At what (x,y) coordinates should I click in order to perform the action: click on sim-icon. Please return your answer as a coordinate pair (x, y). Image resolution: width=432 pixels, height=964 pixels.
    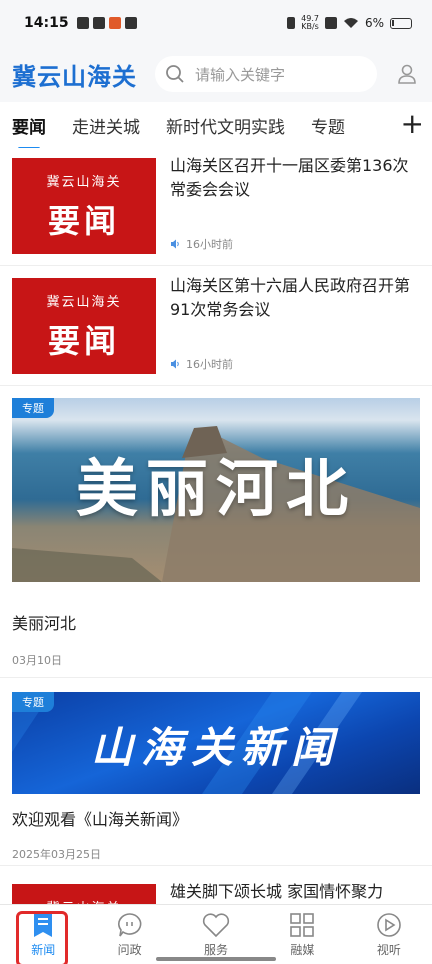
    Looking at the image, I should click on (82, 23).